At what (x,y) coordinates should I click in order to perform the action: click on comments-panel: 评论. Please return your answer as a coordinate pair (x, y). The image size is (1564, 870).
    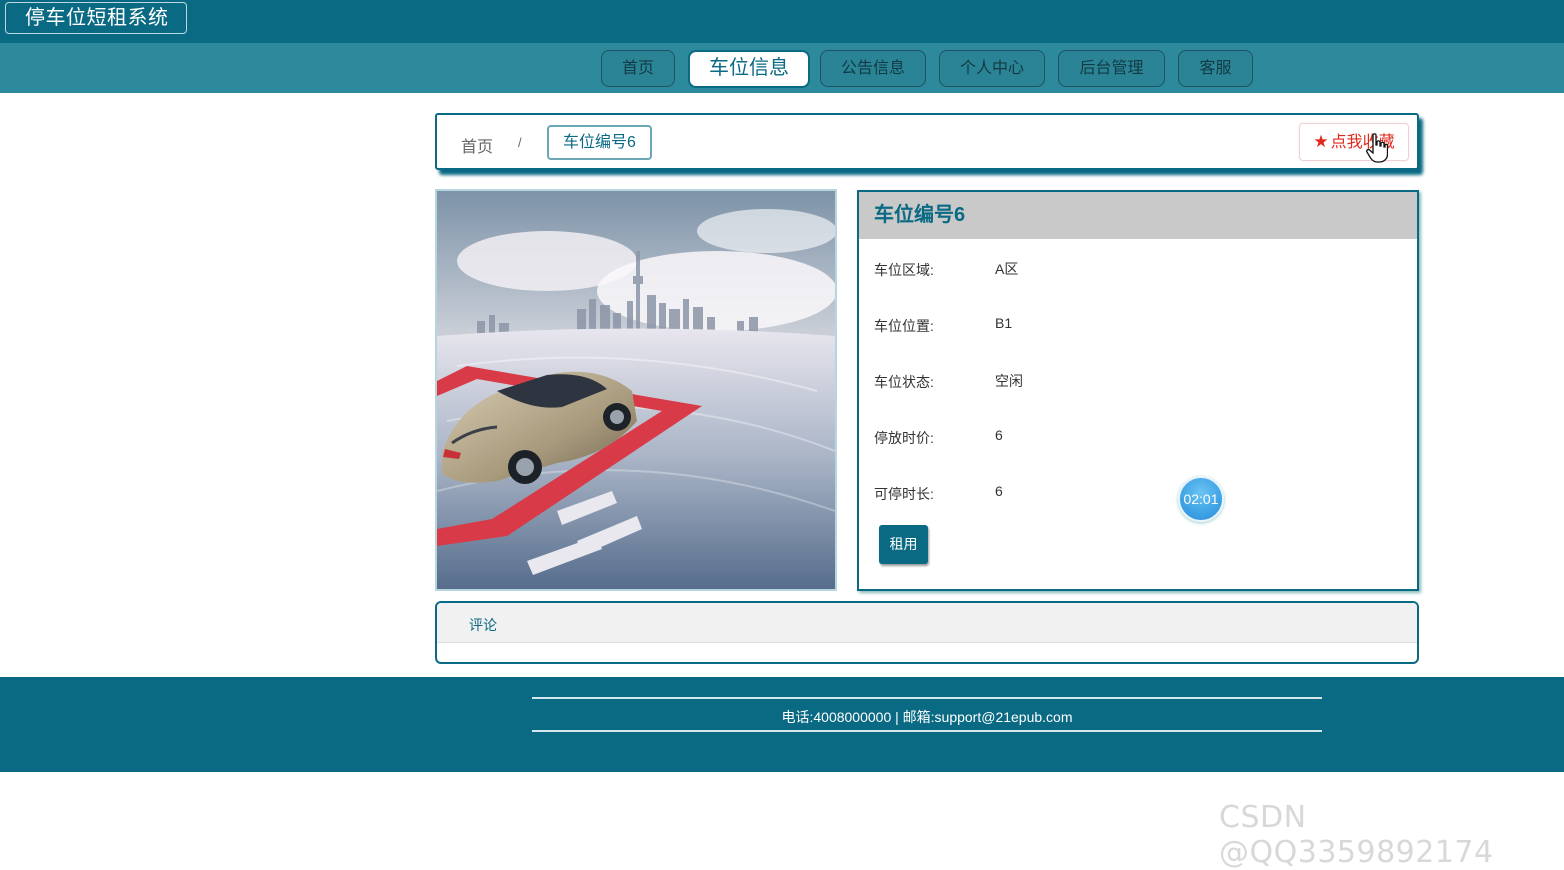
    Looking at the image, I should click on (927, 632).